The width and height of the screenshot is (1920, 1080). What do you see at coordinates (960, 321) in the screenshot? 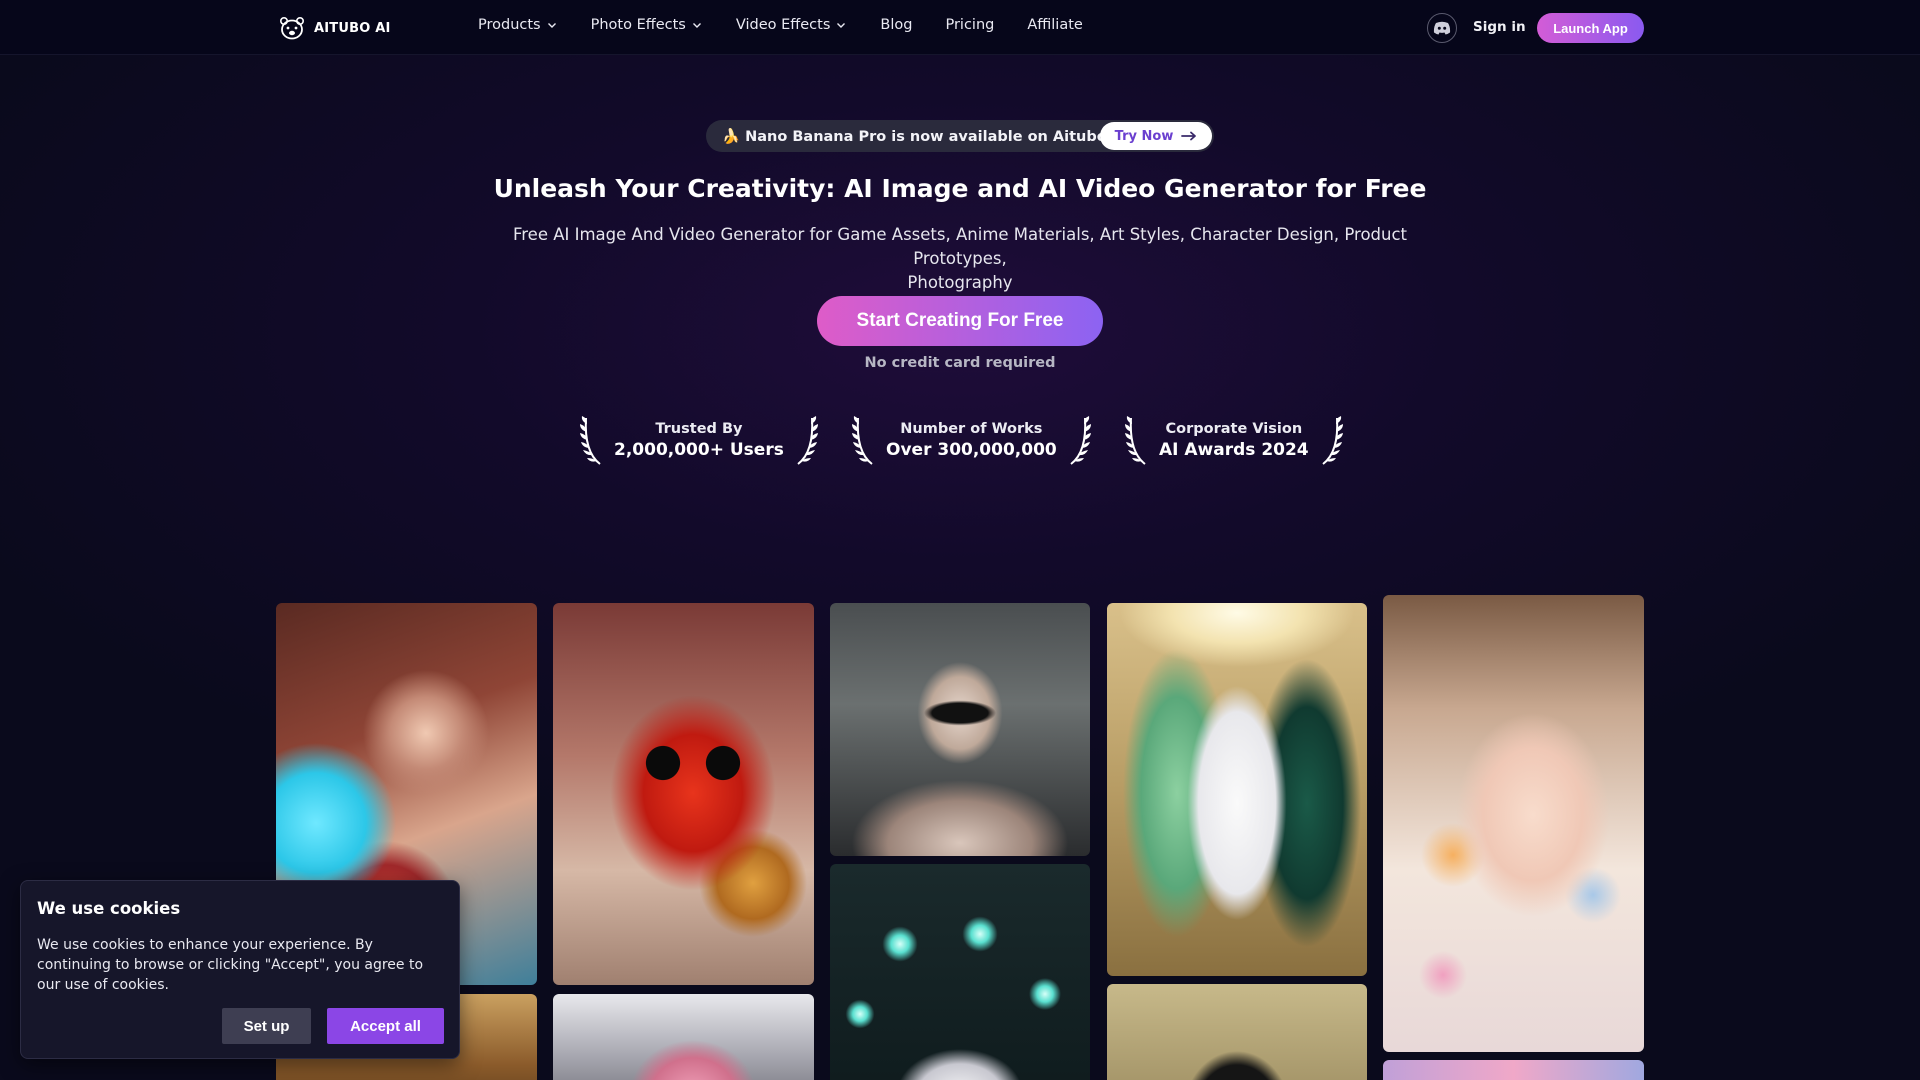
I see `start-creating-button: Start Creating For Free` at bounding box center [960, 321].